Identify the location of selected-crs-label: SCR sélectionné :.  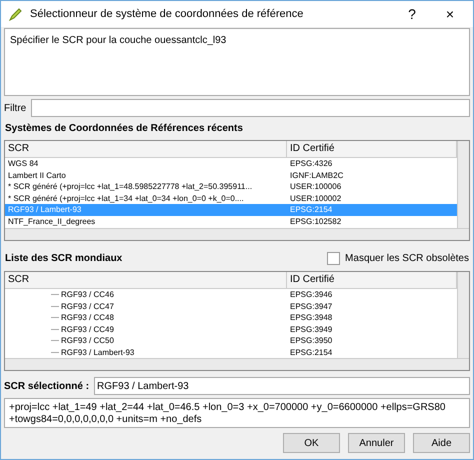
(47, 386).